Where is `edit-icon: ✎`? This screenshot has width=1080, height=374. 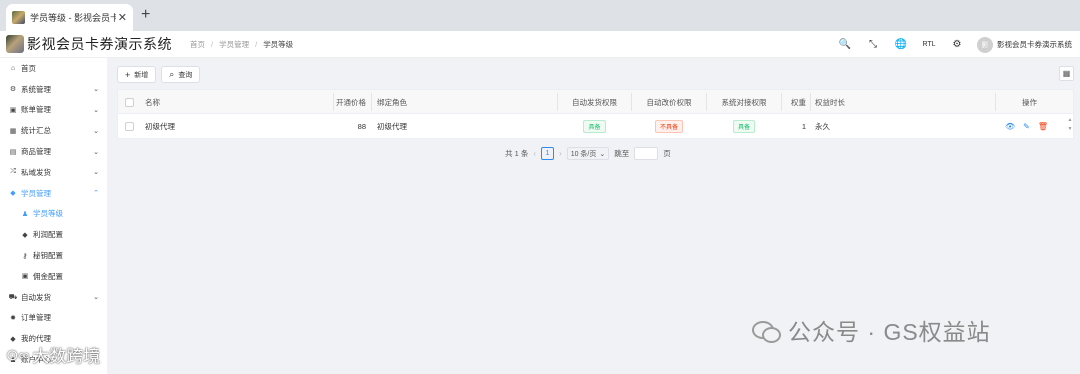 edit-icon: ✎ is located at coordinates (1026, 126).